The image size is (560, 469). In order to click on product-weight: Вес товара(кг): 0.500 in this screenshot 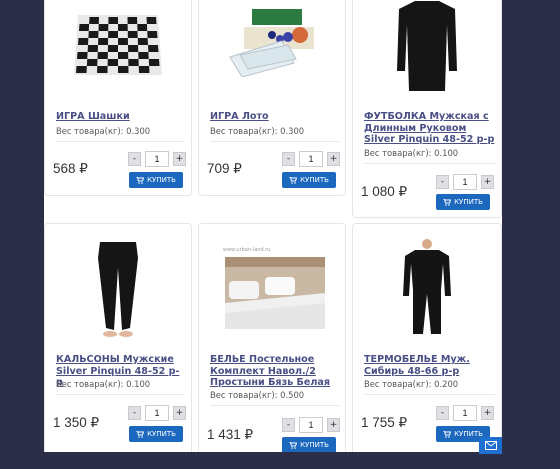, I will do `click(274, 398)`.